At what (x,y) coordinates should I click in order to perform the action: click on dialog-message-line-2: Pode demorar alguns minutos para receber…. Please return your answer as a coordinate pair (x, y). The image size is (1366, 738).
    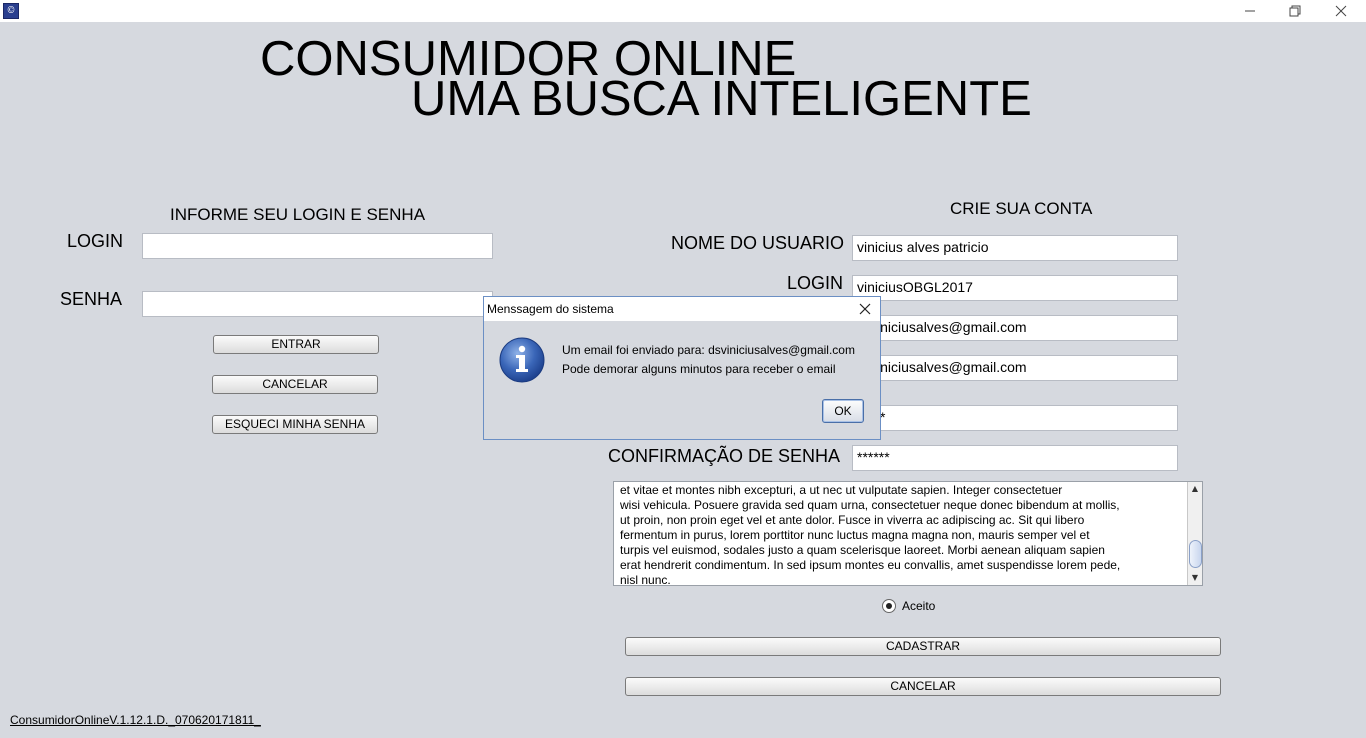
    Looking at the image, I should click on (699, 369).